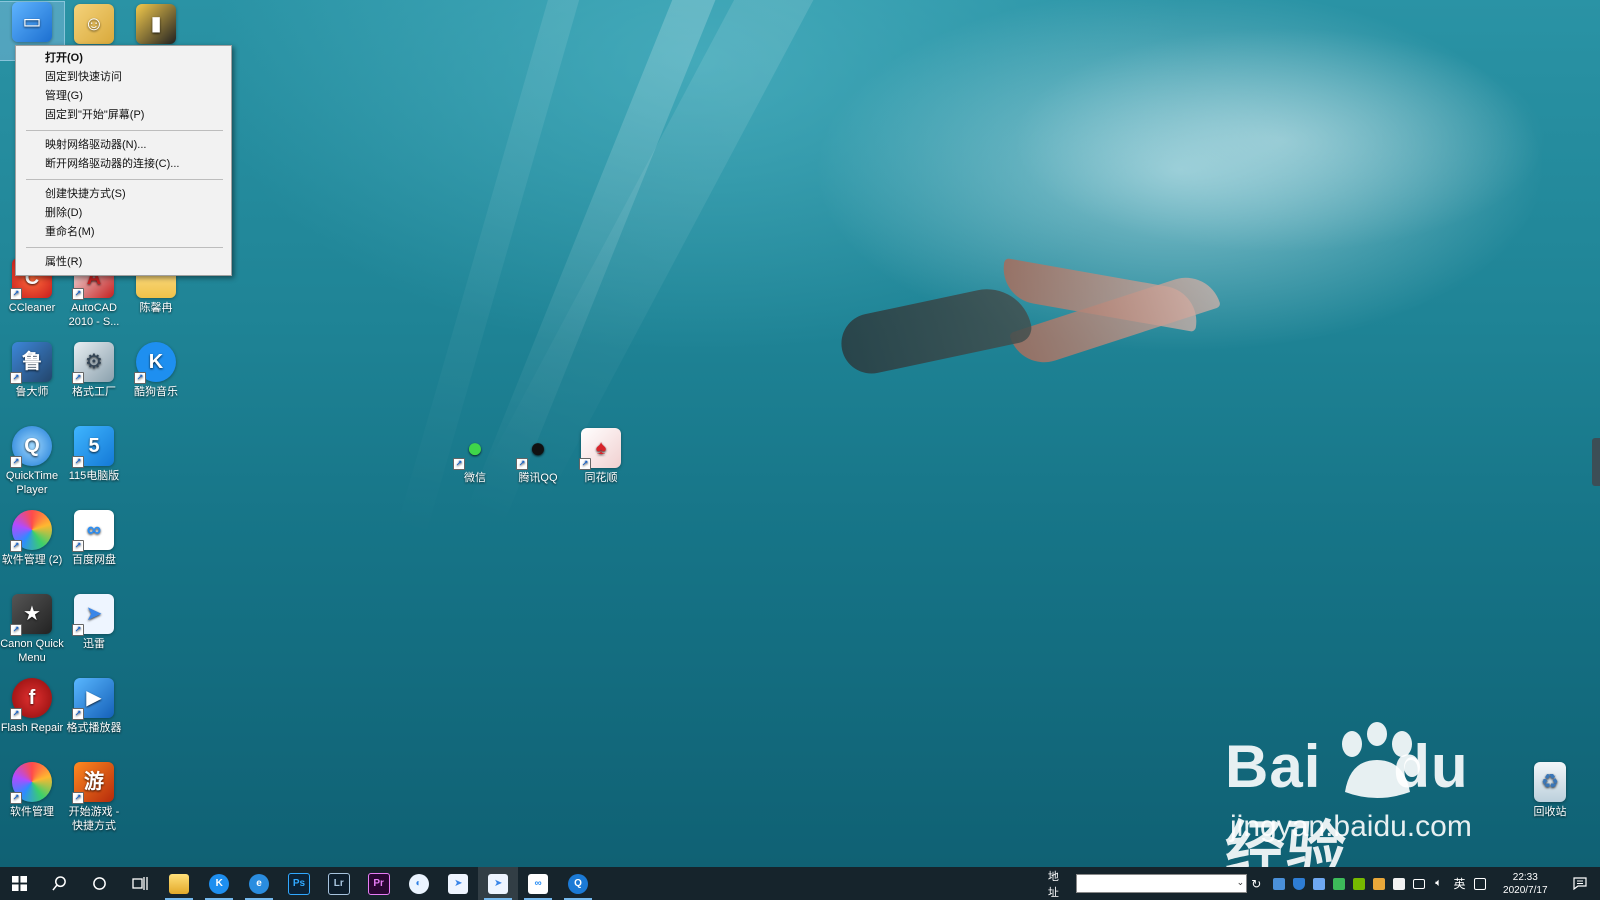 The image size is (1600, 900). Describe the element at coordinates (458, 883) in the screenshot. I see `taskbar-xunlei: ➤` at that location.